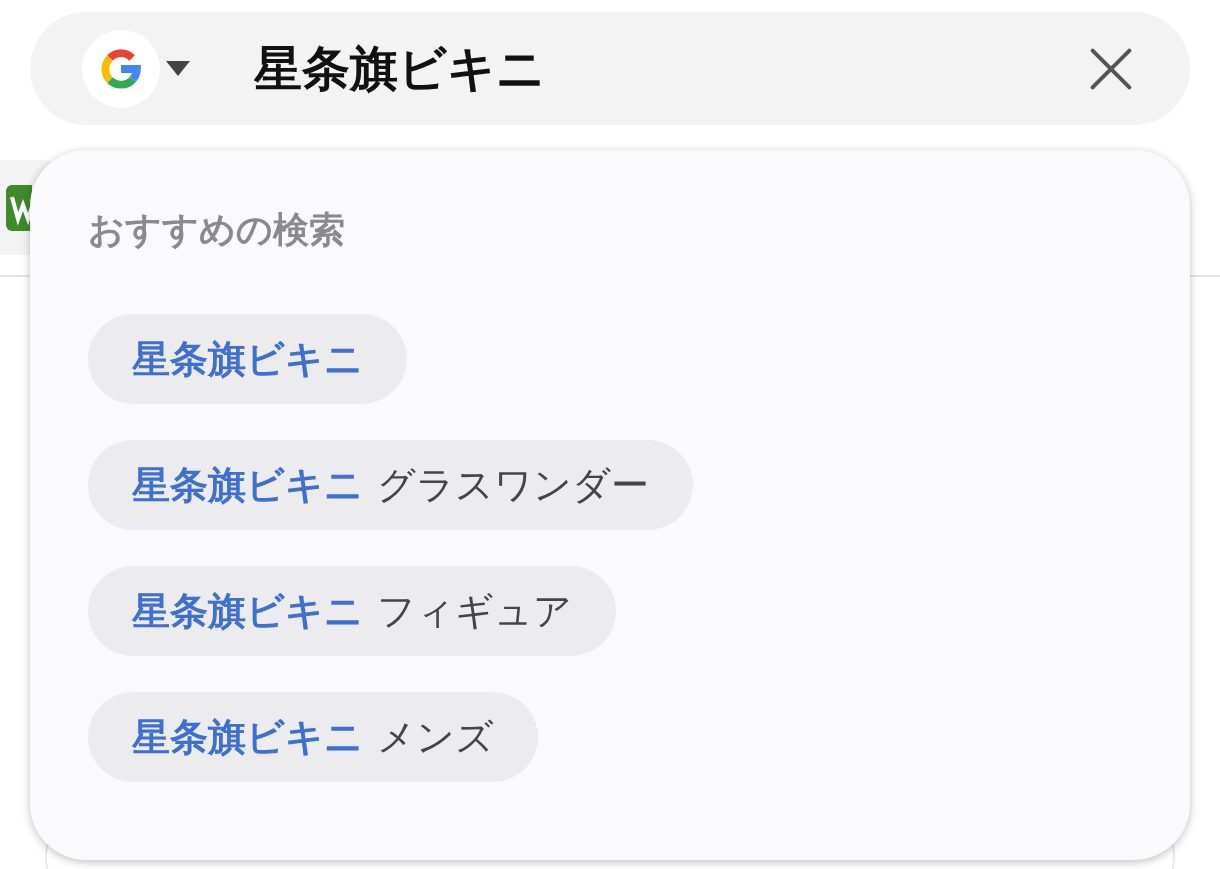  What do you see at coordinates (390, 485) in the screenshot?
I see `suggestion-chip: 星条旗ビキニ グラスワンダー` at bounding box center [390, 485].